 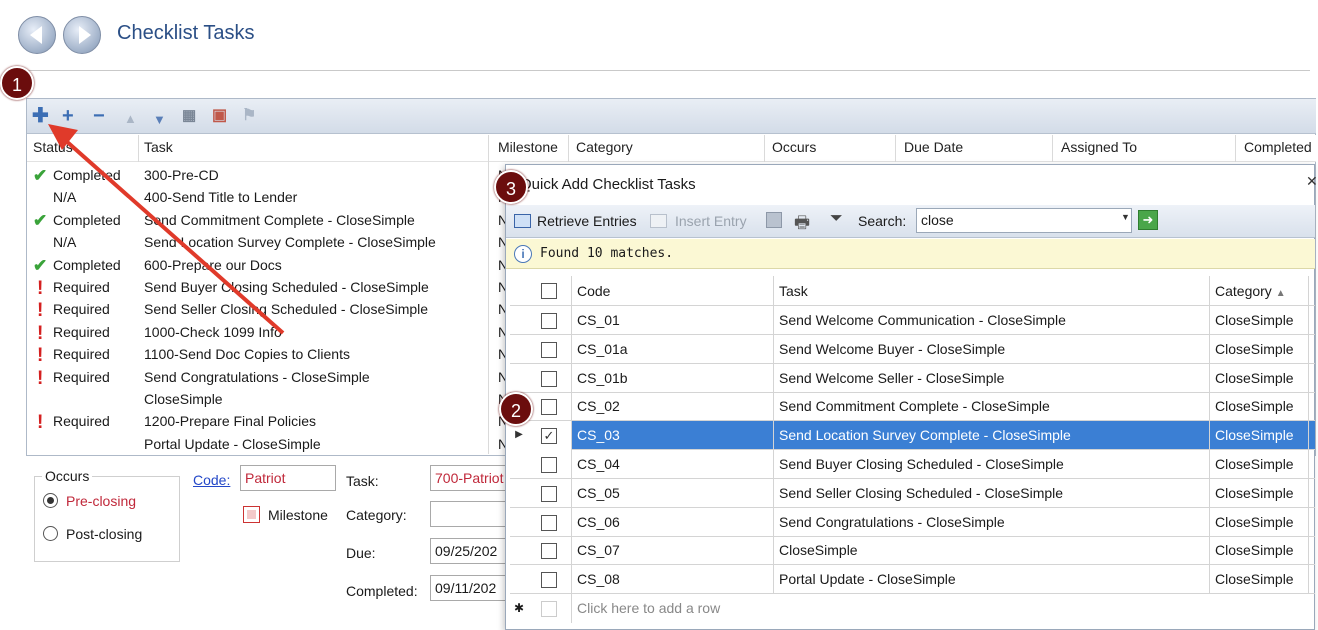 I want to click on callout-arrow, so click(x=166, y=229).